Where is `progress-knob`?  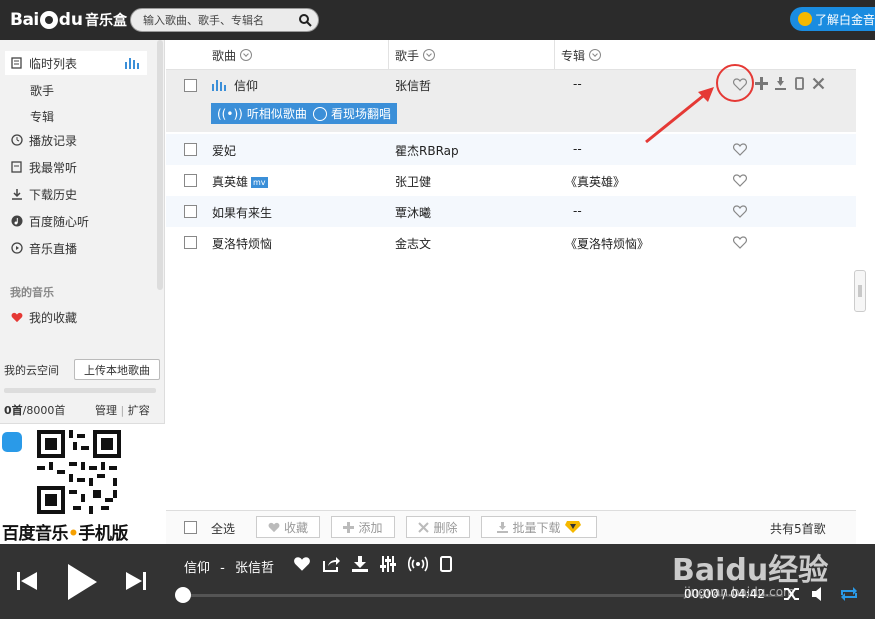 progress-knob is located at coordinates (183, 595).